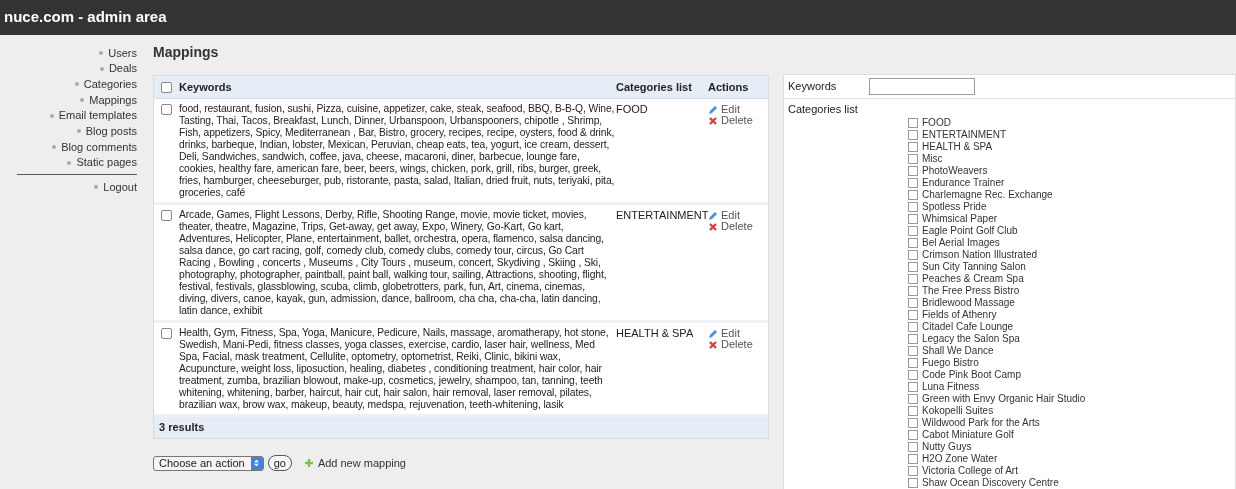 Image resolution: width=1236 pixels, height=489 pixels. What do you see at coordinates (959, 314) in the screenshot?
I see `category-option: Fields of Athenry` at bounding box center [959, 314].